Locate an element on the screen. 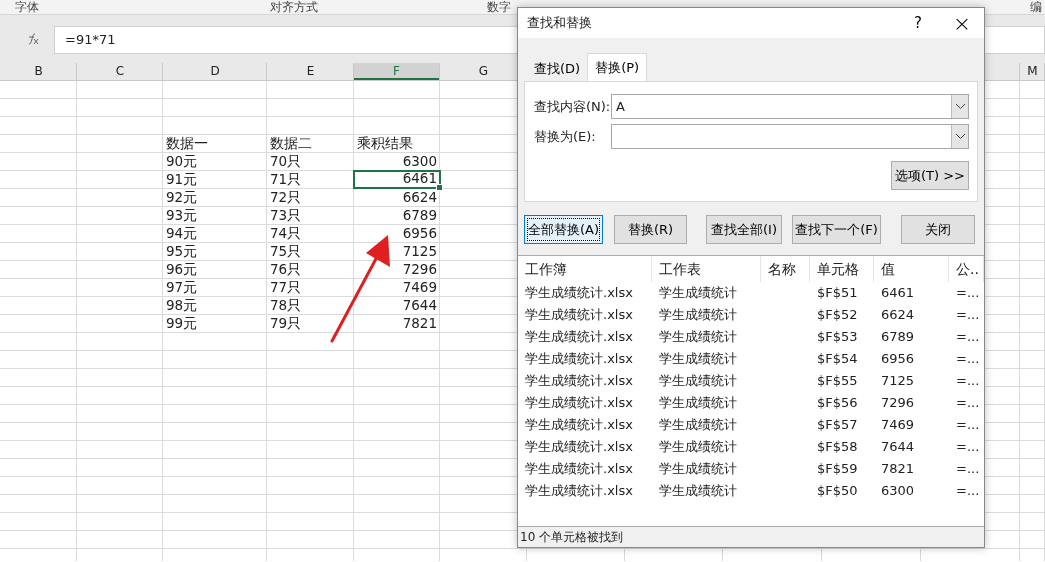  ribbon-group-label: 字体 is located at coordinates (27, 7).